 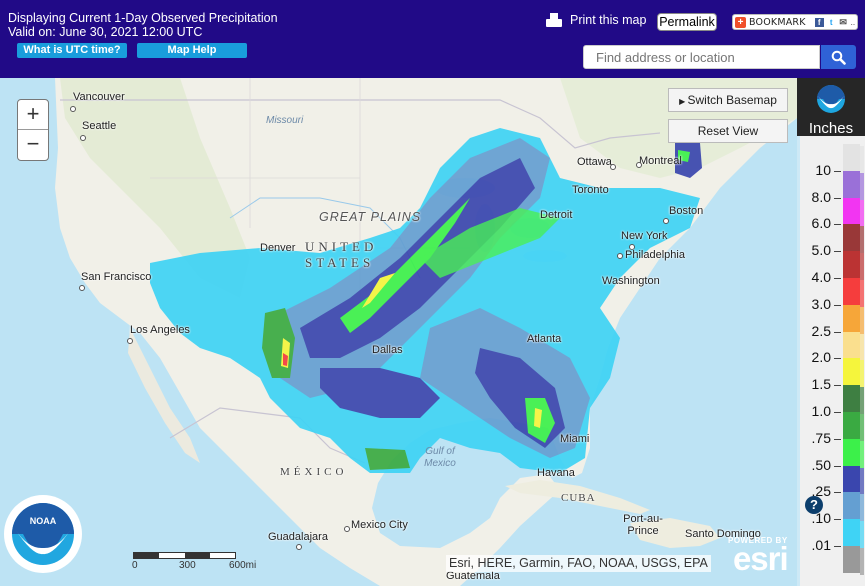 I want to click on legend-label: 2.5, so click(x=821, y=330).